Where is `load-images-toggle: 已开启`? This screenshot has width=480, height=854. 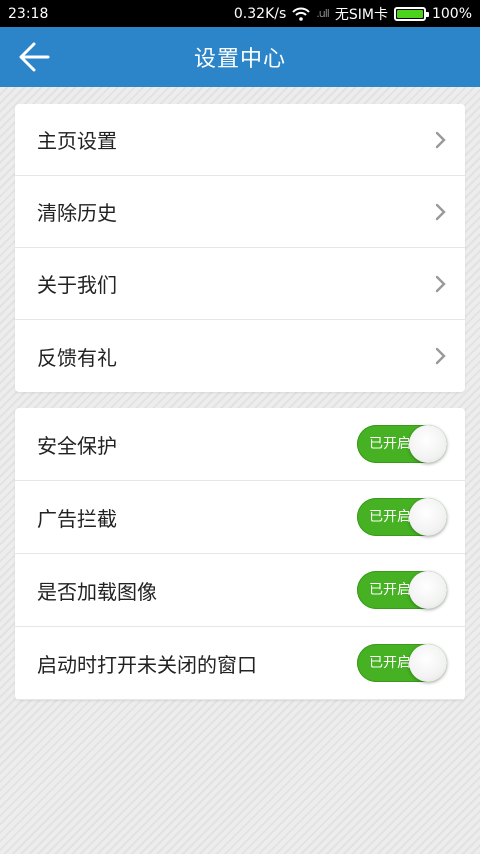
load-images-toggle: 已开启 is located at coordinates (402, 590).